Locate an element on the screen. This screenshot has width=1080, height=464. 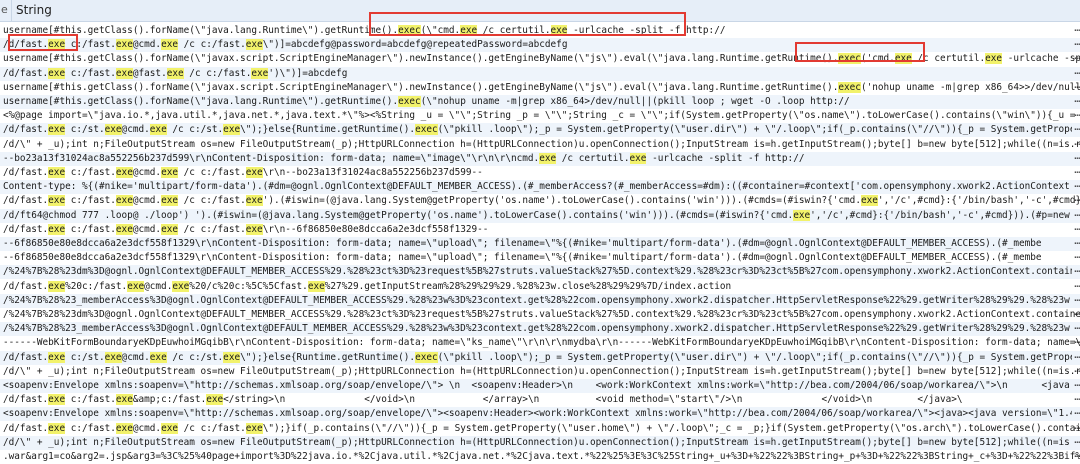
grid-header: e String is located at coordinates (540, 11).